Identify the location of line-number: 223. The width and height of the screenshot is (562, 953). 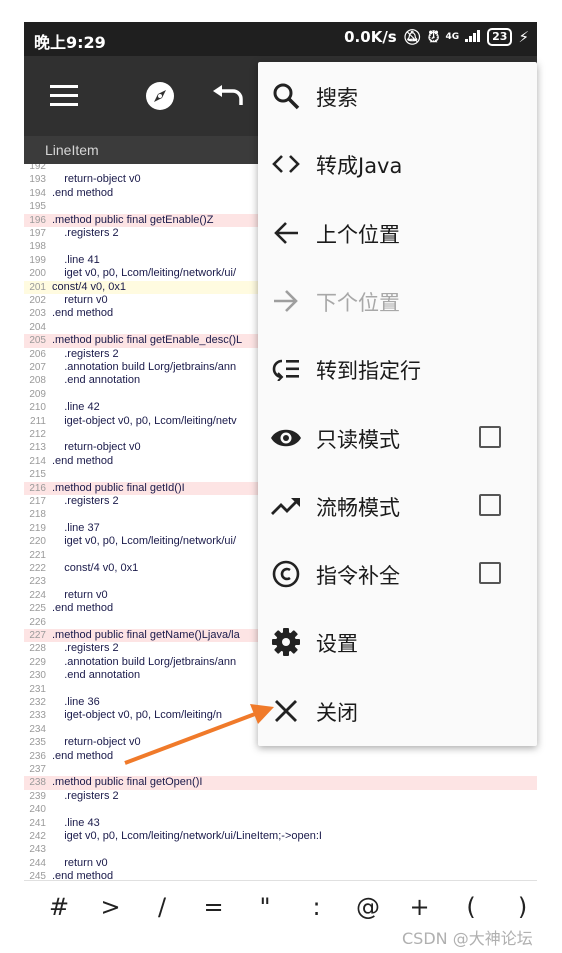
(37, 582).